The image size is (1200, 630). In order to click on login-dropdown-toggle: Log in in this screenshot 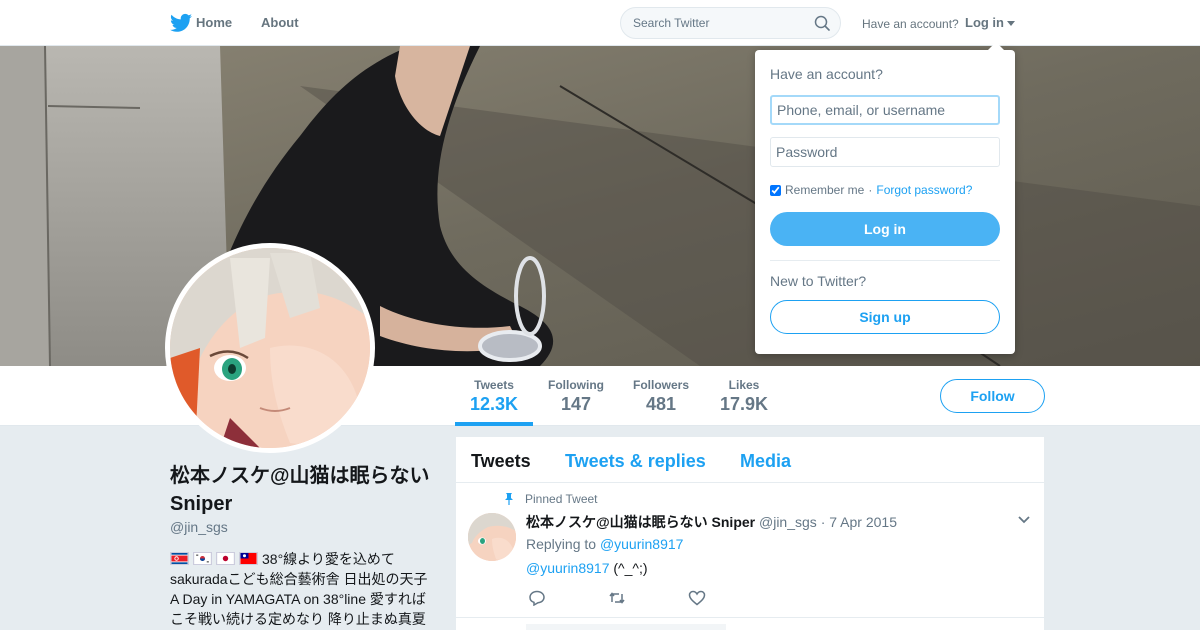, I will do `click(990, 22)`.